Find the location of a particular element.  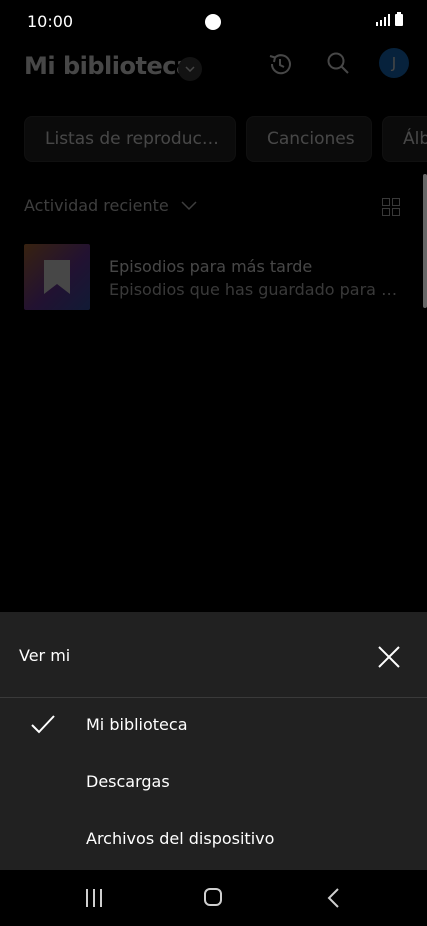

chip-songs: Canciones is located at coordinates (309, 139).